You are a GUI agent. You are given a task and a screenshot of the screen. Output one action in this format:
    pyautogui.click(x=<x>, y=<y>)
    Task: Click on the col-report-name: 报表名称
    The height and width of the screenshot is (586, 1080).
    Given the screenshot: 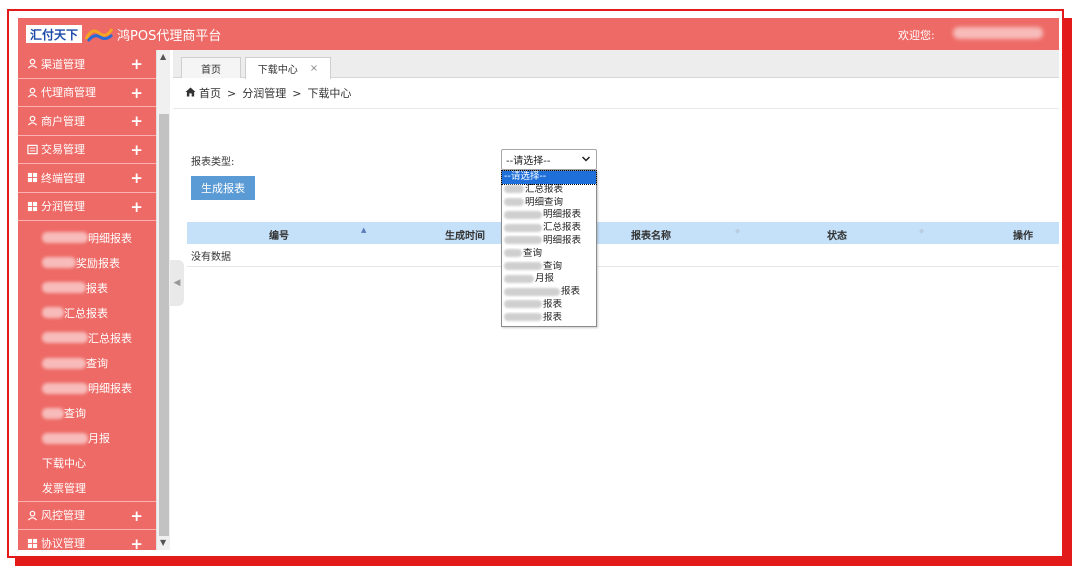 What is the action you would take?
    pyautogui.click(x=651, y=234)
    